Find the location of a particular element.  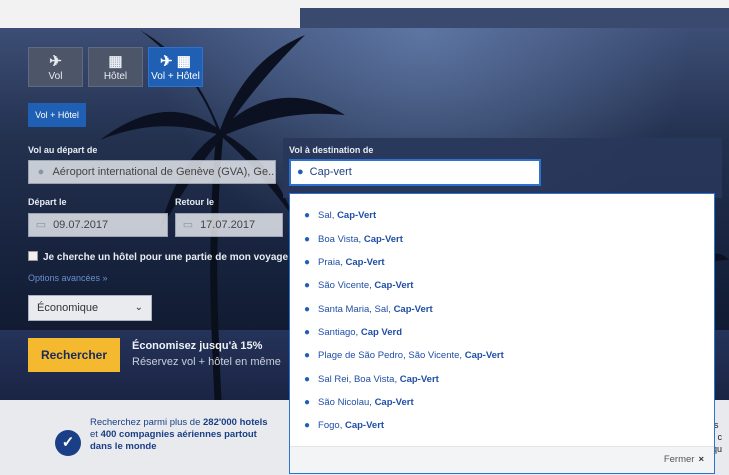

dropdown-footer: Fermer × is located at coordinates (502, 459).